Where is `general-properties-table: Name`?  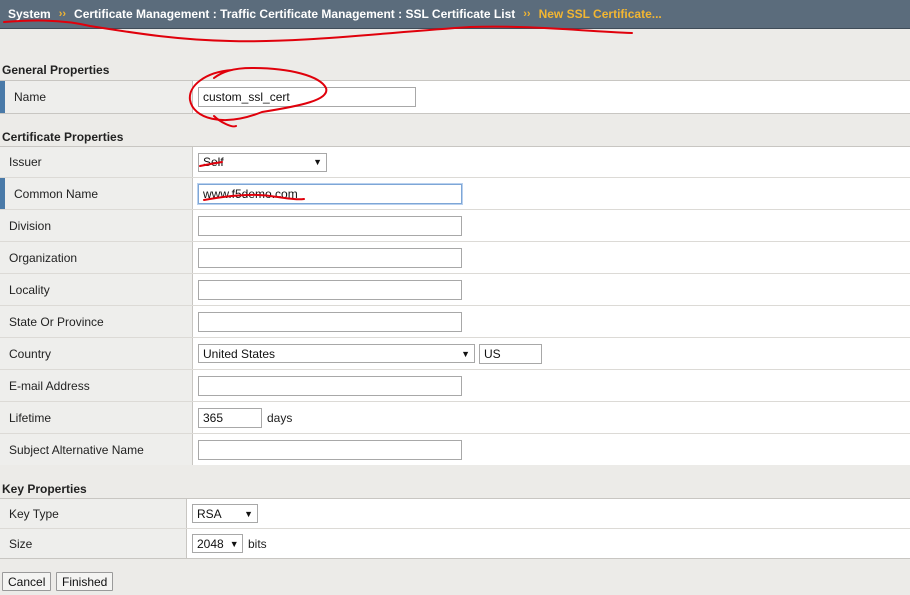 general-properties-table: Name is located at coordinates (455, 97).